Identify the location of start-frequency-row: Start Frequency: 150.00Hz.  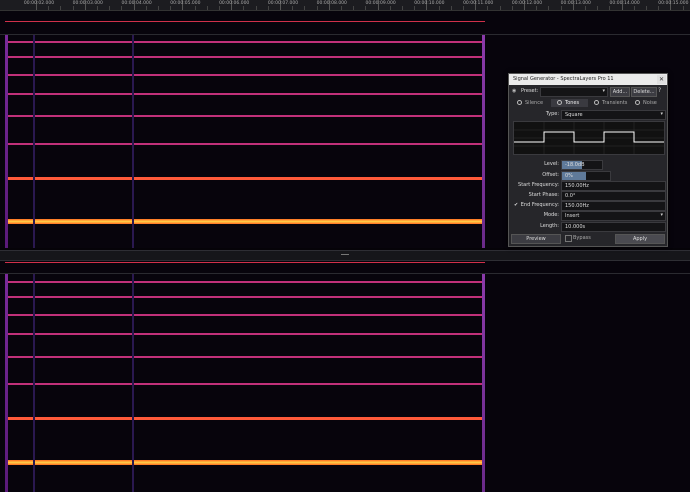
(588, 186).